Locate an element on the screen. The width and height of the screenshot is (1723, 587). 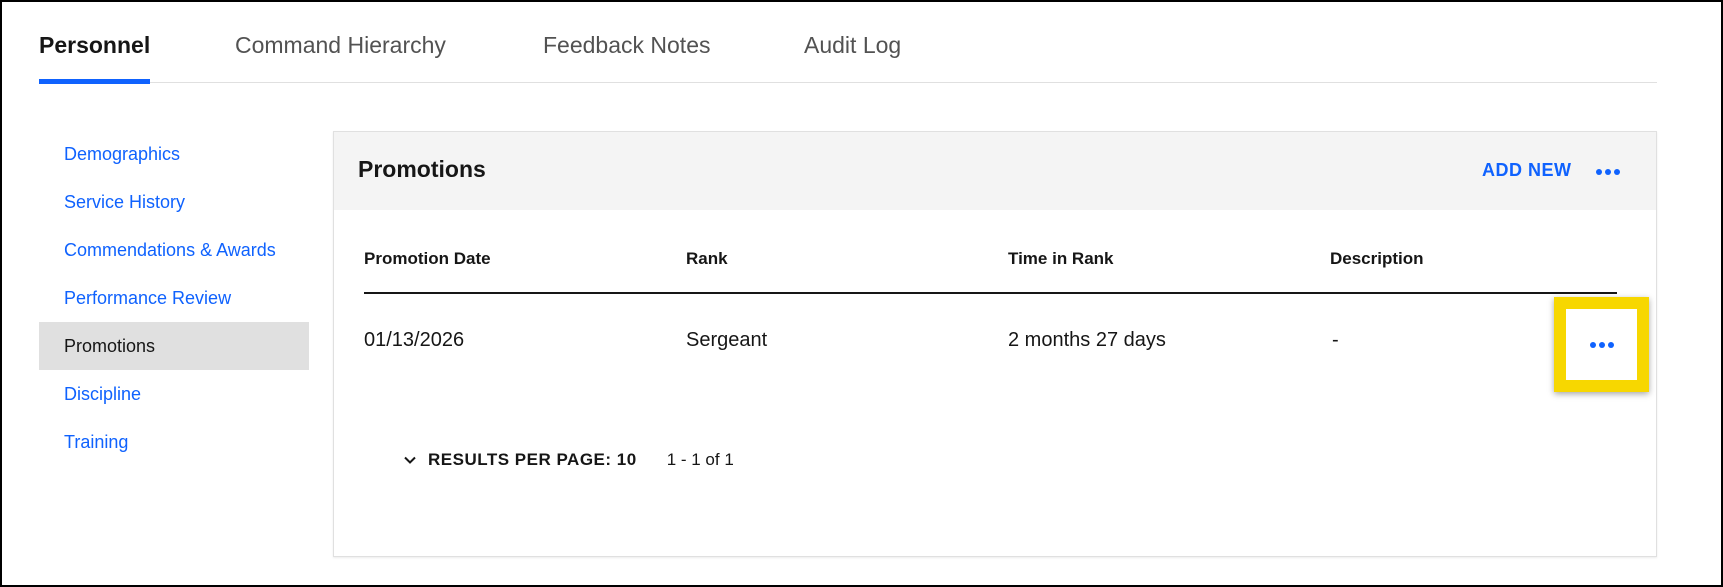
chevron-down-icon is located at coordinates (410, 460).